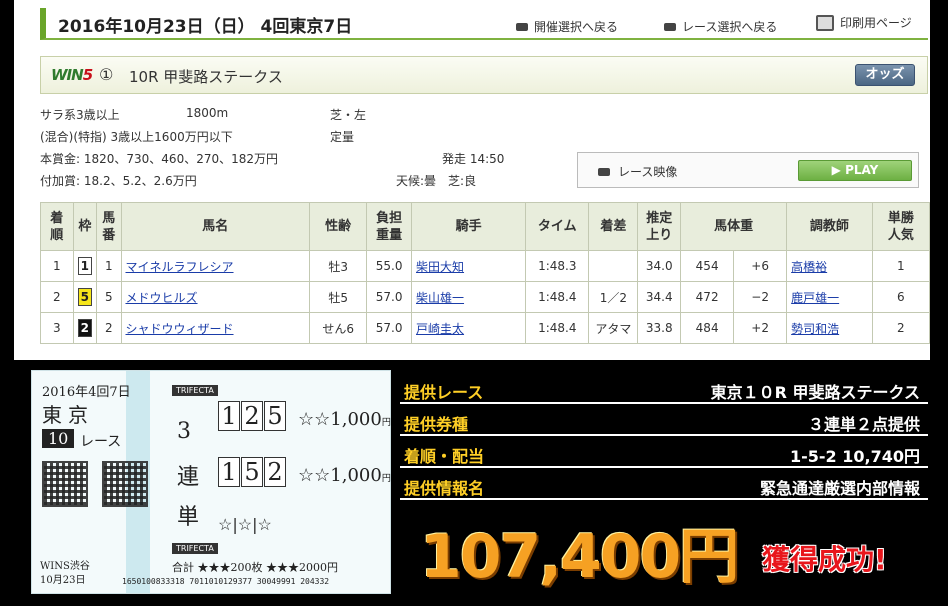  I want to click on cell-horse: メドウヒルズ, so click(215, 297).